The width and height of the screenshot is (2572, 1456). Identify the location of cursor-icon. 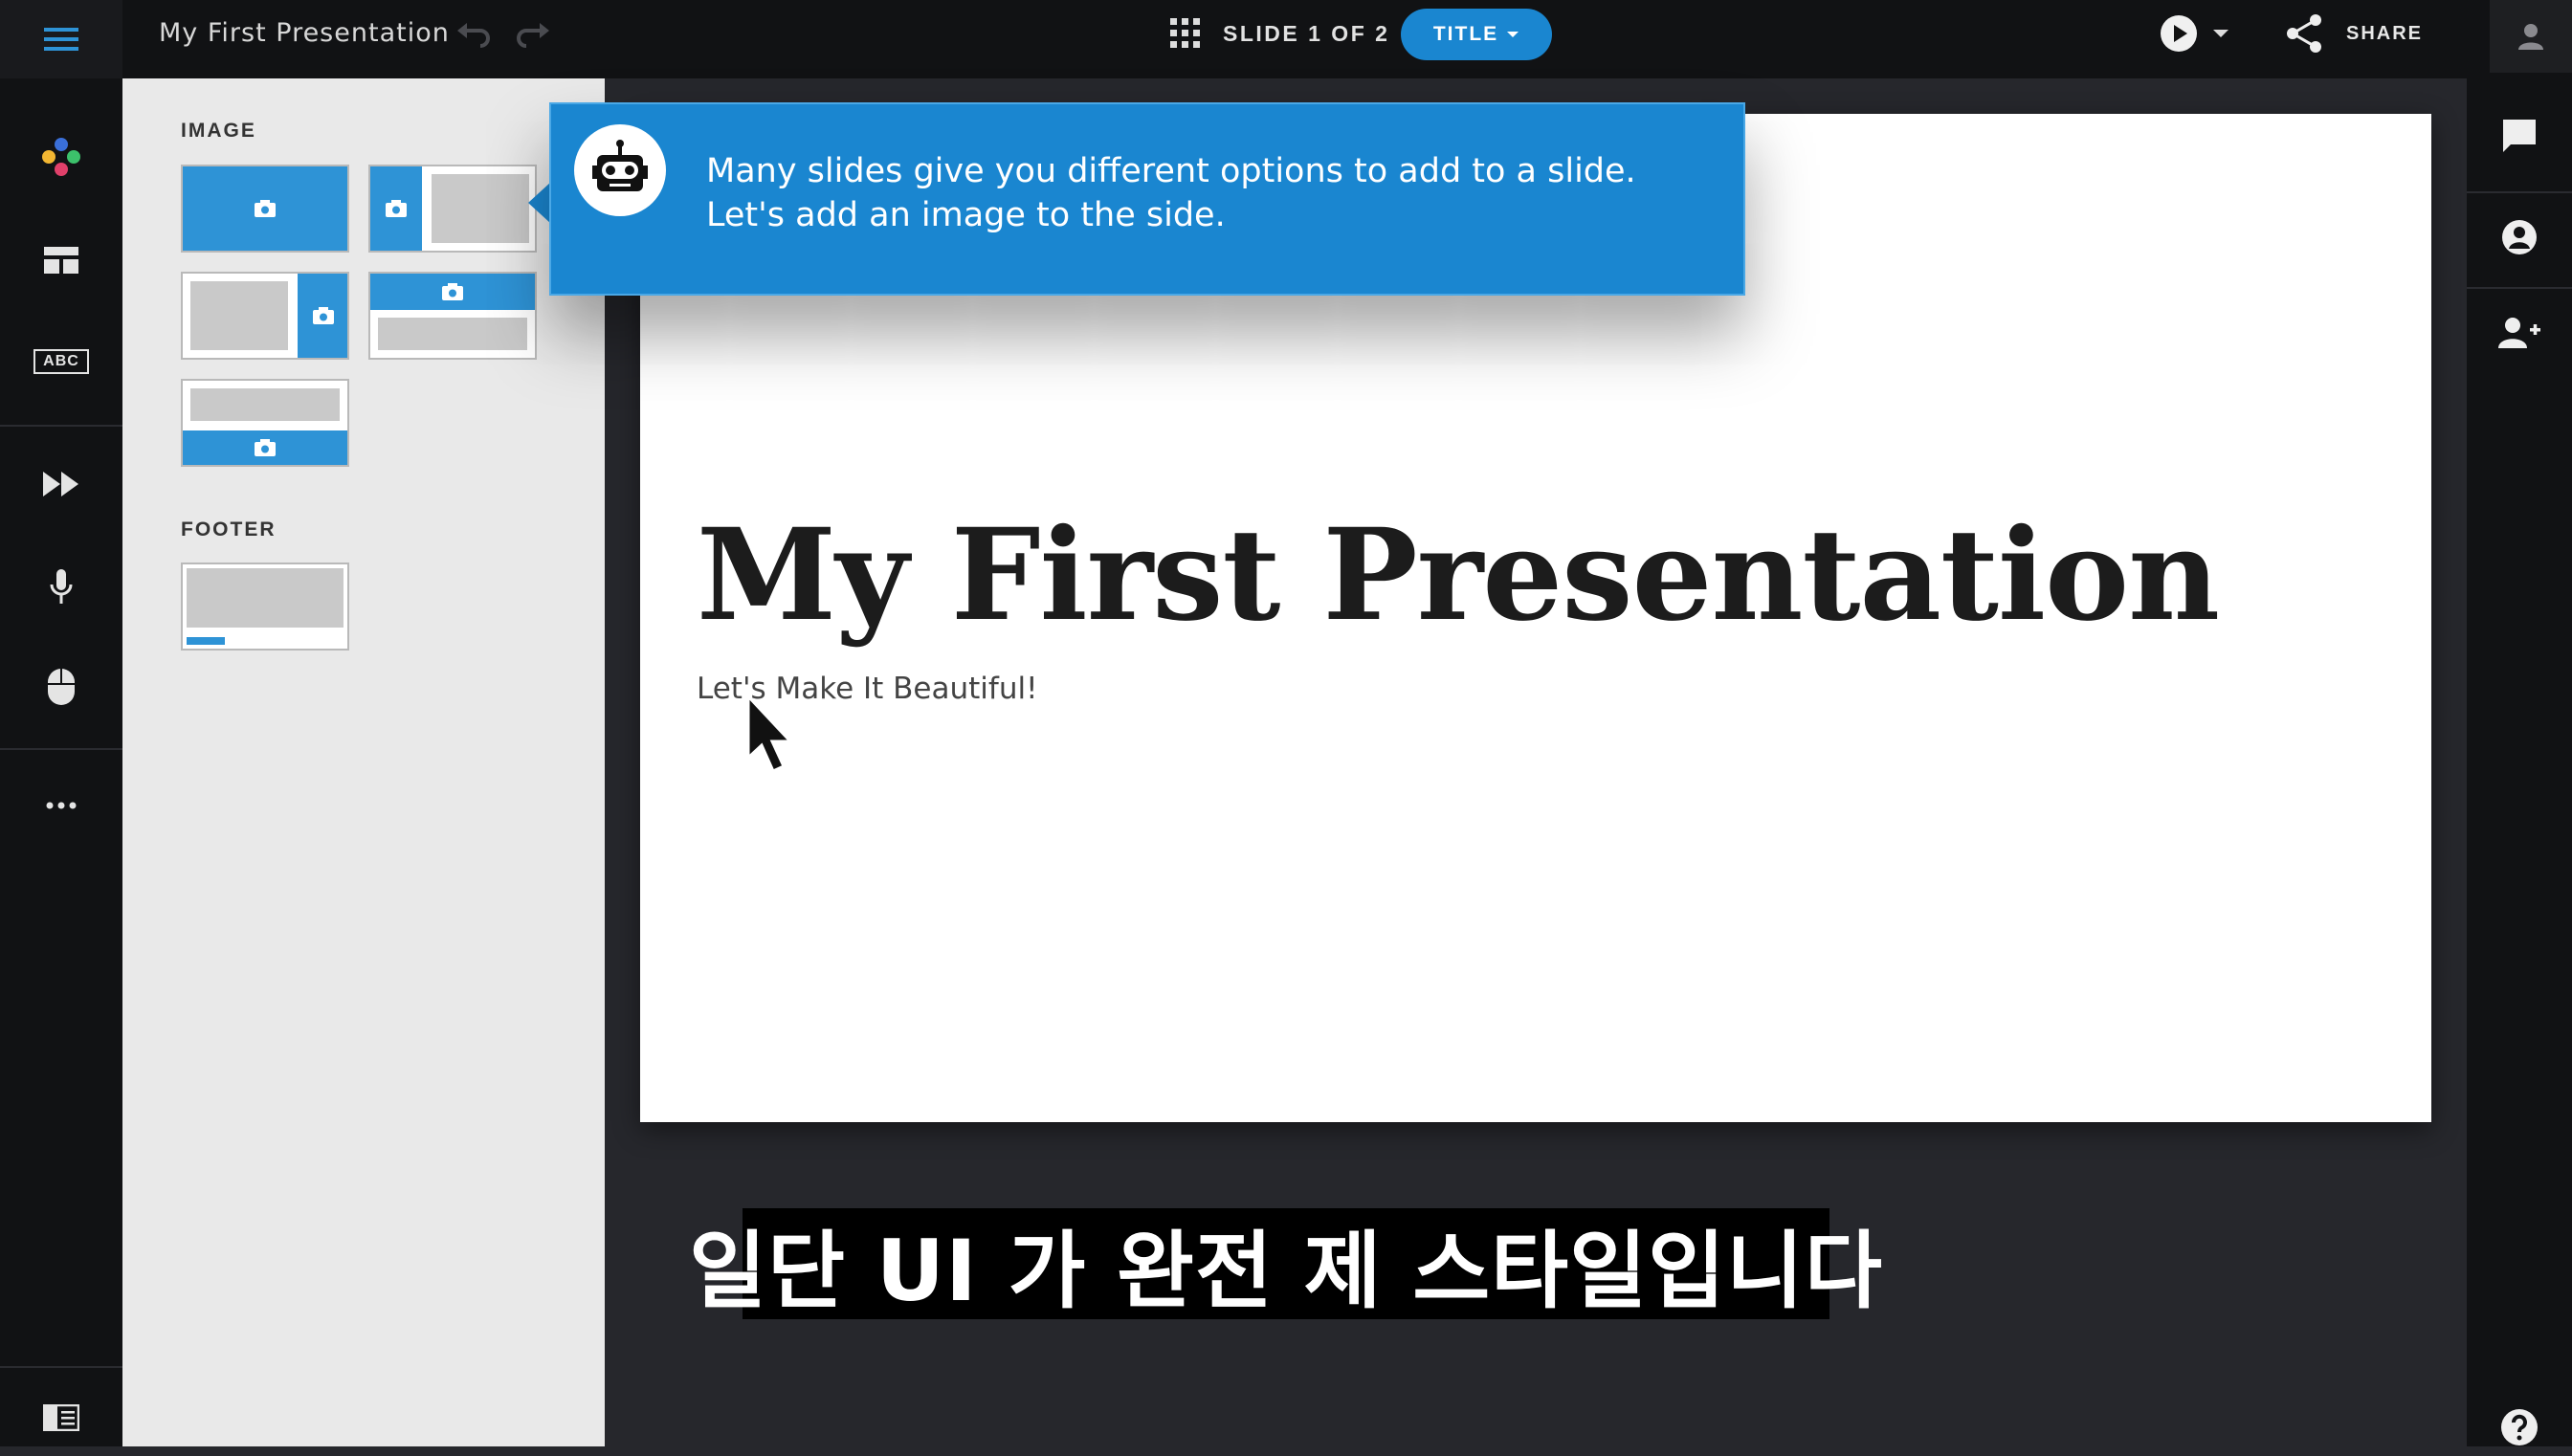
(770, 733).